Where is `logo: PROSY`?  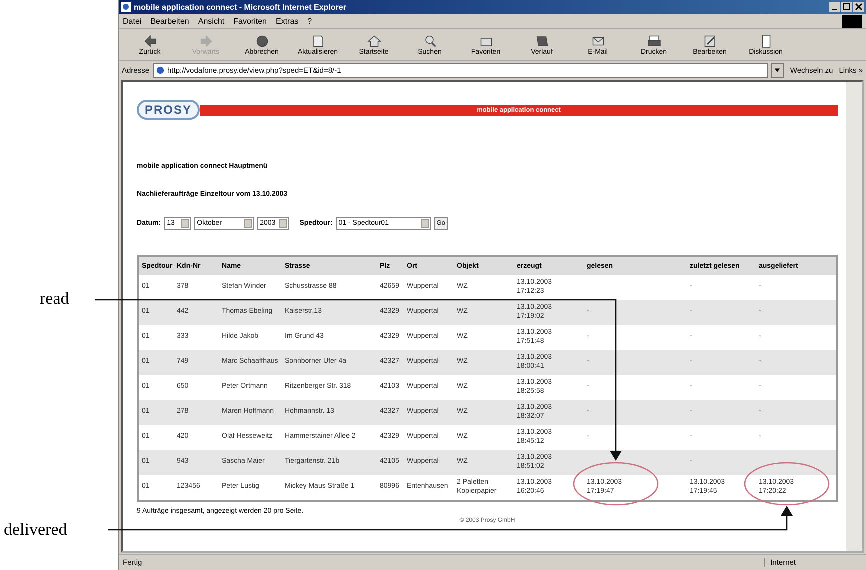 logo: PROSY is located at coordinates (168, 110).